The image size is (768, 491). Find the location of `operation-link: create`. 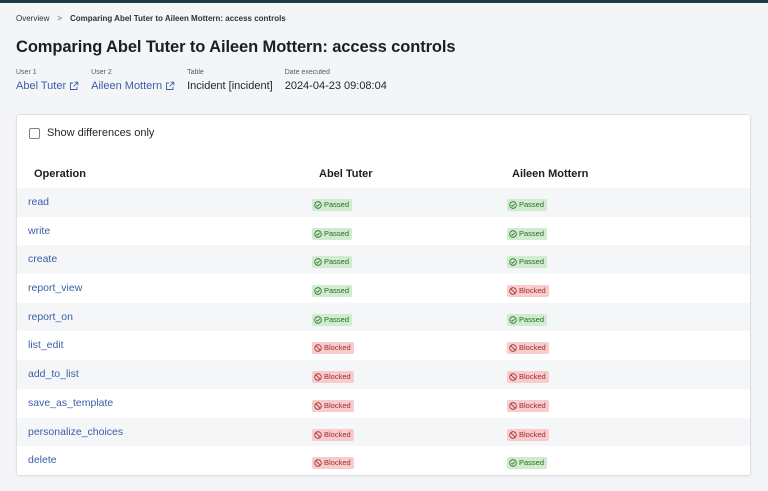

operation-link: create is located at coordinates (42, 259).